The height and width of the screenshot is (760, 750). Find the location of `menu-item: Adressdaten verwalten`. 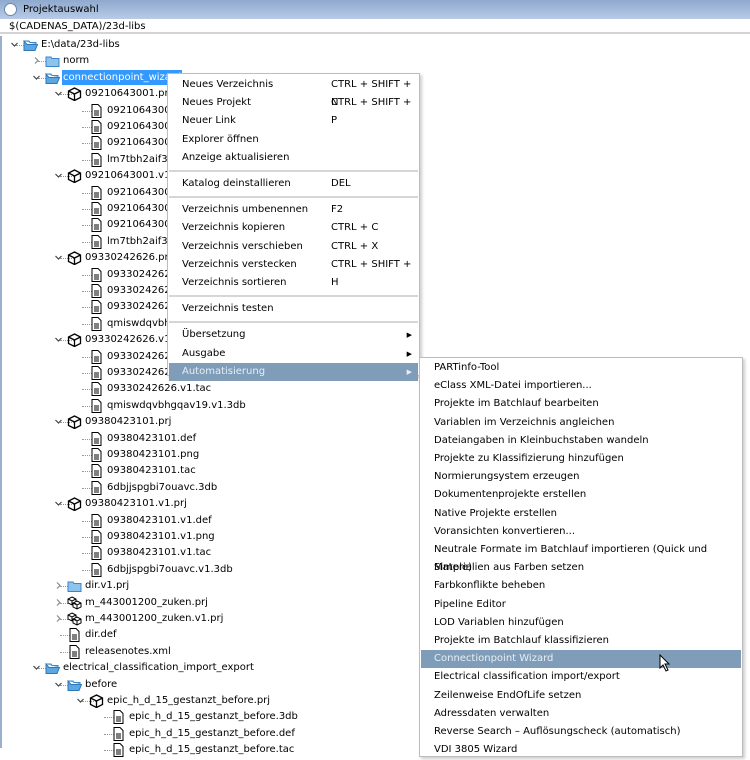

menu-item: Adressdaten verwalten is located at coordinates (581, 714).